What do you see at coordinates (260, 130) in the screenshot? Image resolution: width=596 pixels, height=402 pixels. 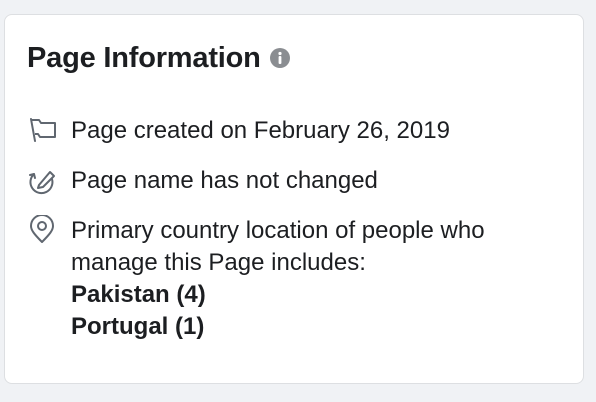 I see `page-created-text: Page created on February 26, 2019` at bounding box center [260, 130].